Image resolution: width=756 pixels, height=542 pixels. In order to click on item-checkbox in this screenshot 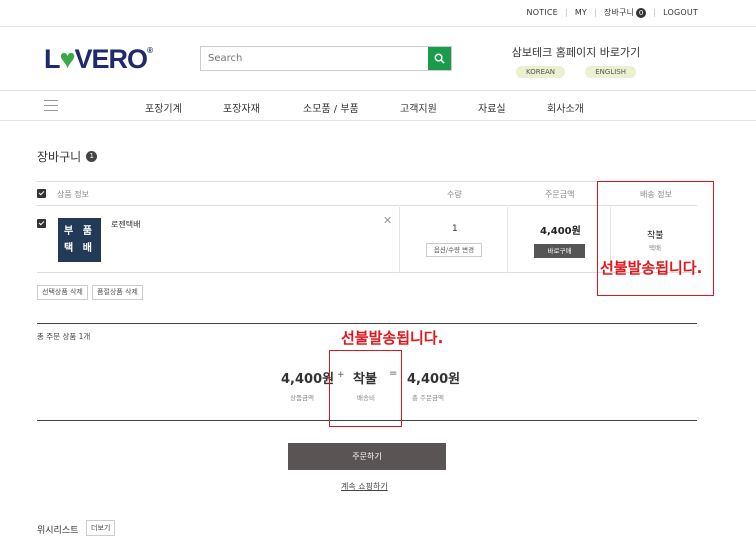, I will do `click(41, 223)`.